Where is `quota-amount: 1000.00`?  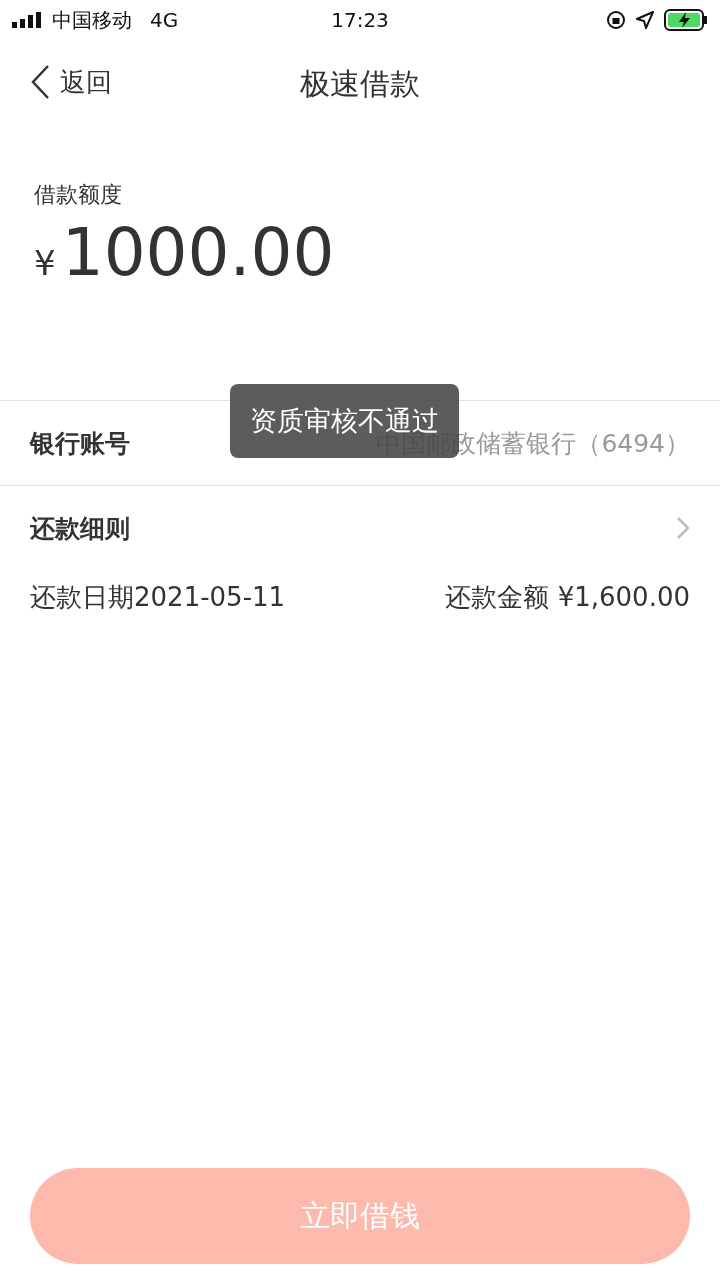 quota-amount: 1000.00 is located at coordinates (198, 252).